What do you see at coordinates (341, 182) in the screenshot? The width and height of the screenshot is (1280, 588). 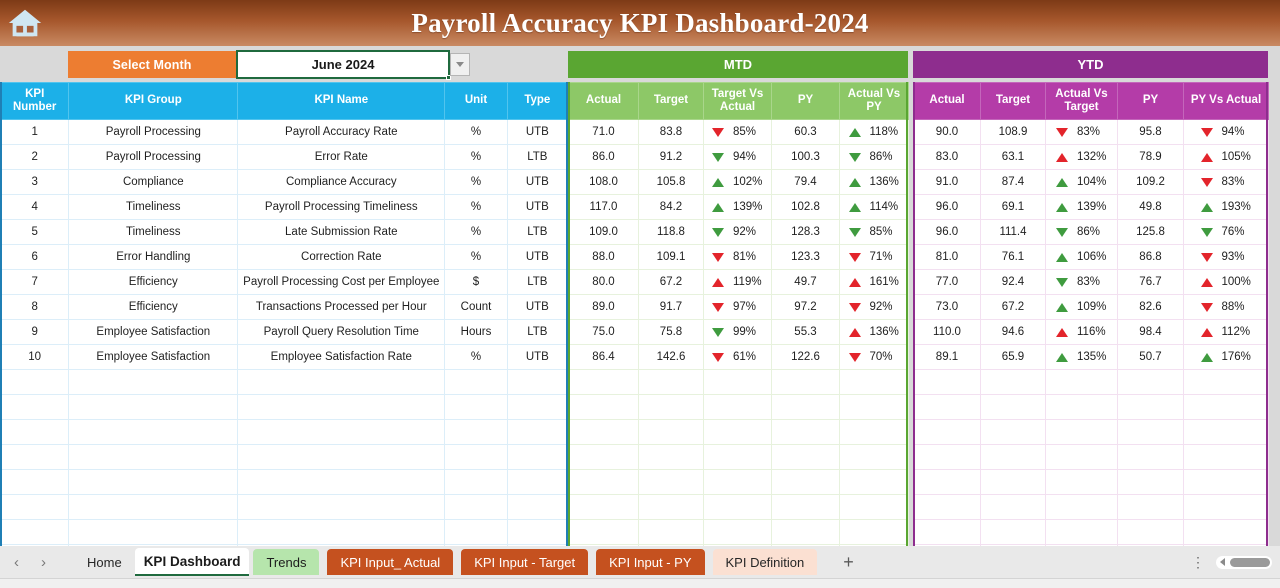 I see `cell-kpi-name: Compliance Accuracy` at bounding box center [341, 182].